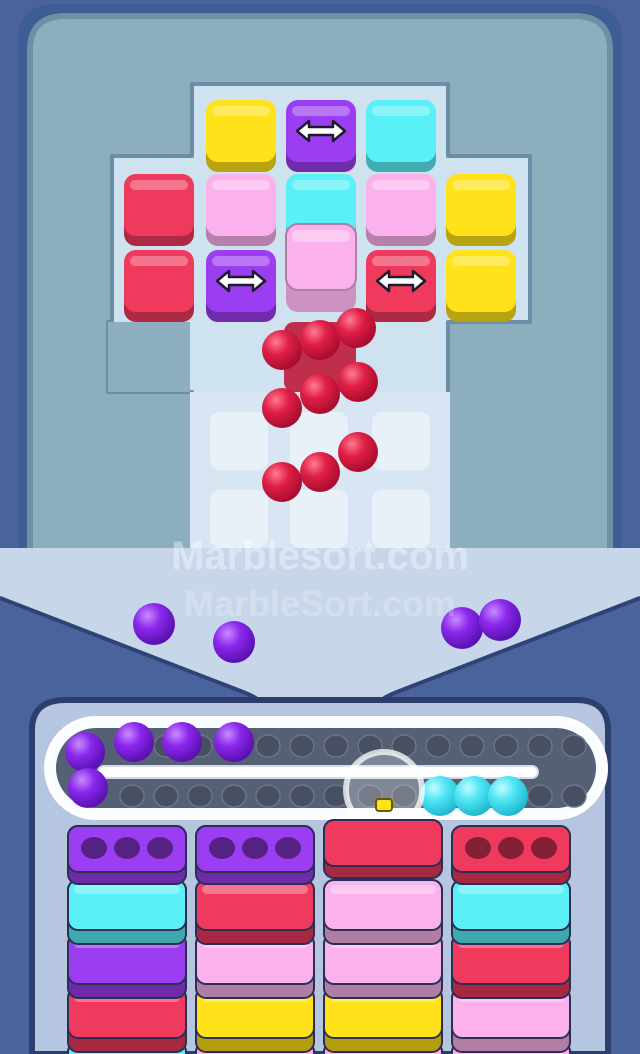  I want to click on tile-pink-stack, so click(321, 267).